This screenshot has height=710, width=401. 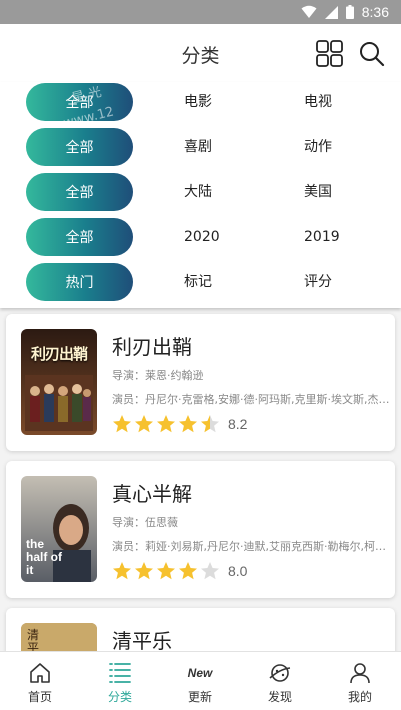 I want to click on tab-label: 更新, so click(x=199, y=697).